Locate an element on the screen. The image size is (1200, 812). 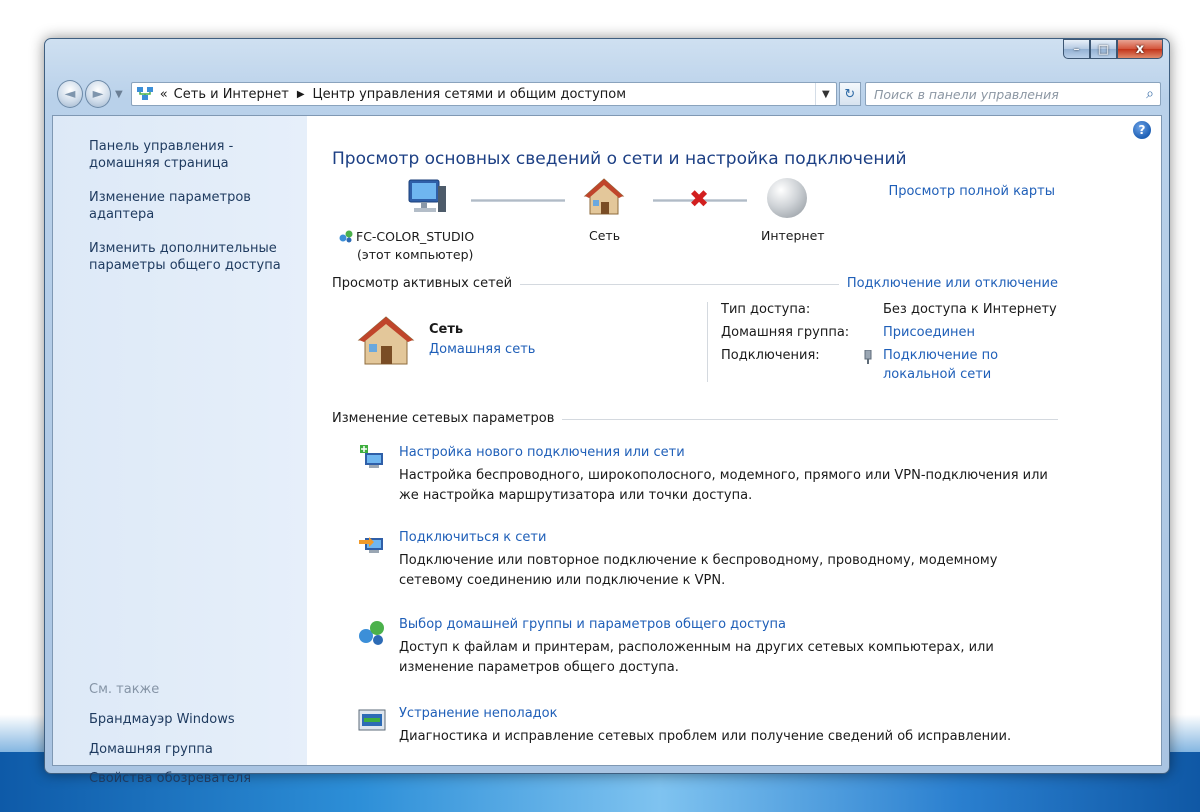
forward-button: ► is located at coordinates (98, 94).